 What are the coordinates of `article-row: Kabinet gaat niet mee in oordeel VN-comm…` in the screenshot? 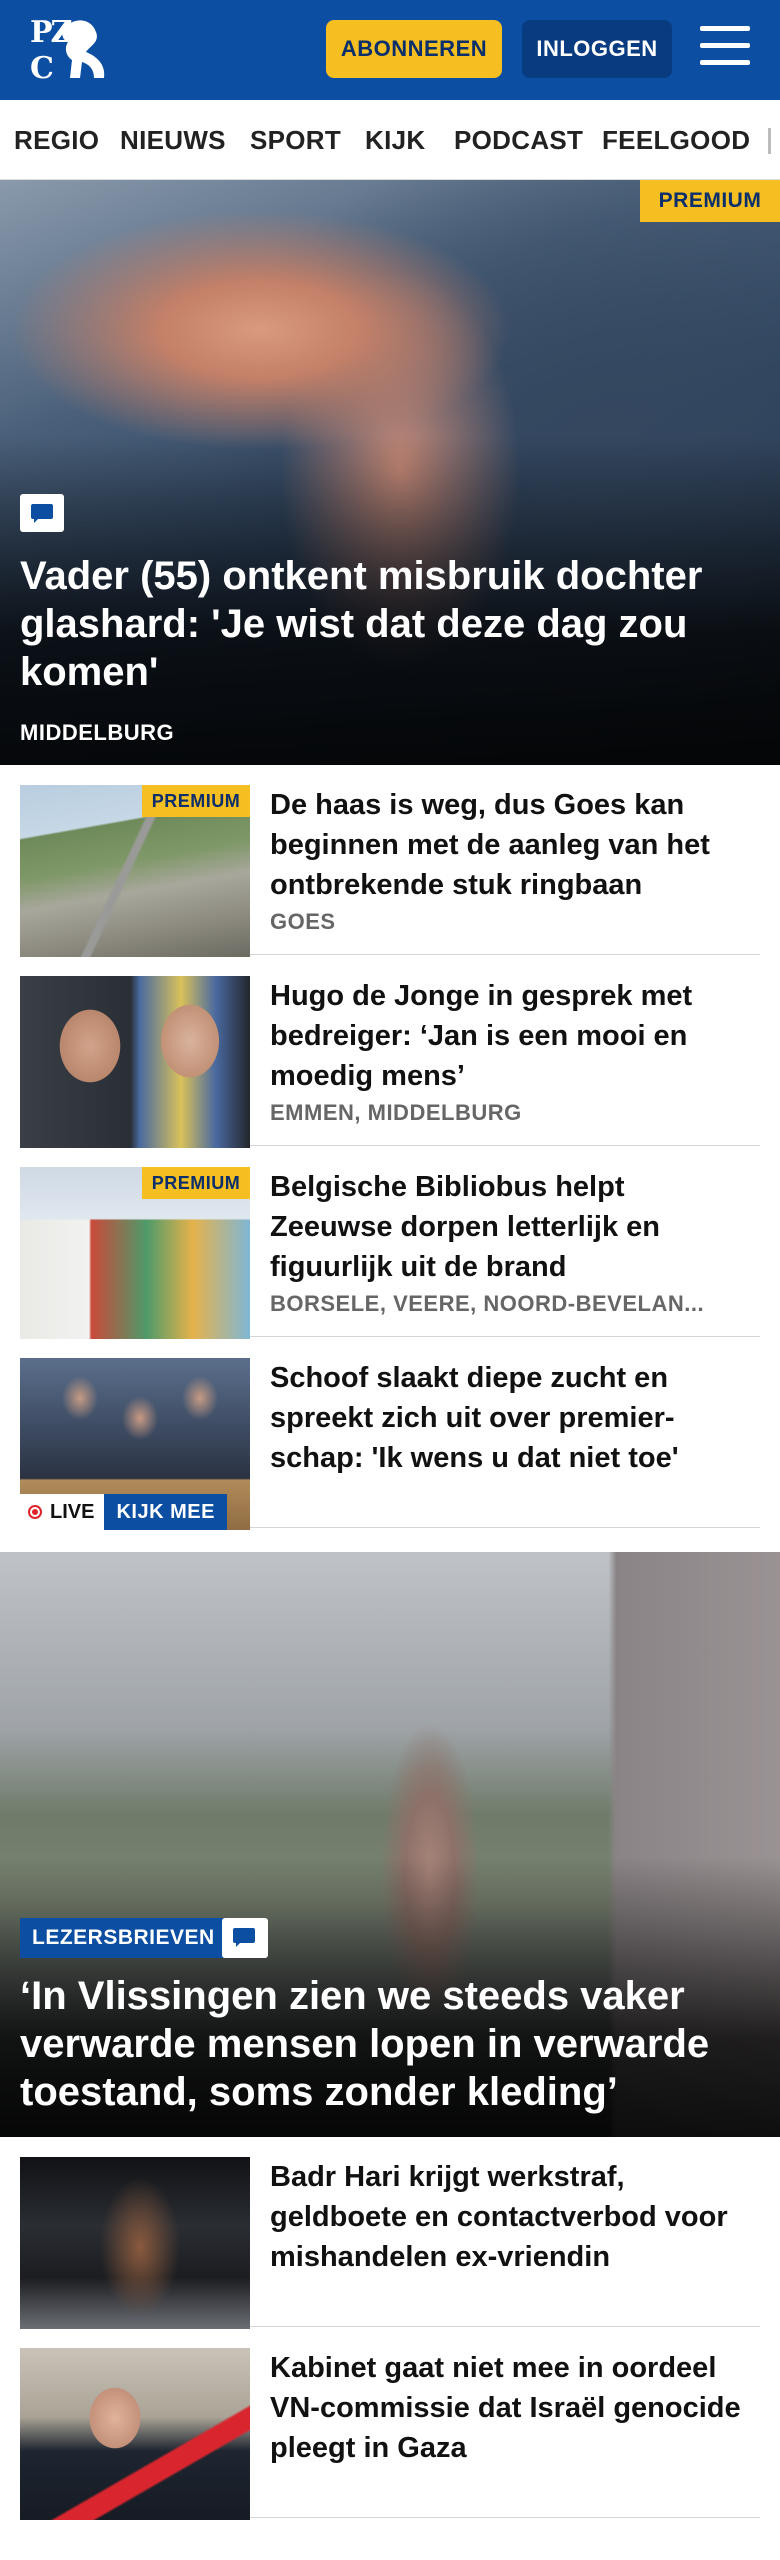 It's located at (390, 2424).